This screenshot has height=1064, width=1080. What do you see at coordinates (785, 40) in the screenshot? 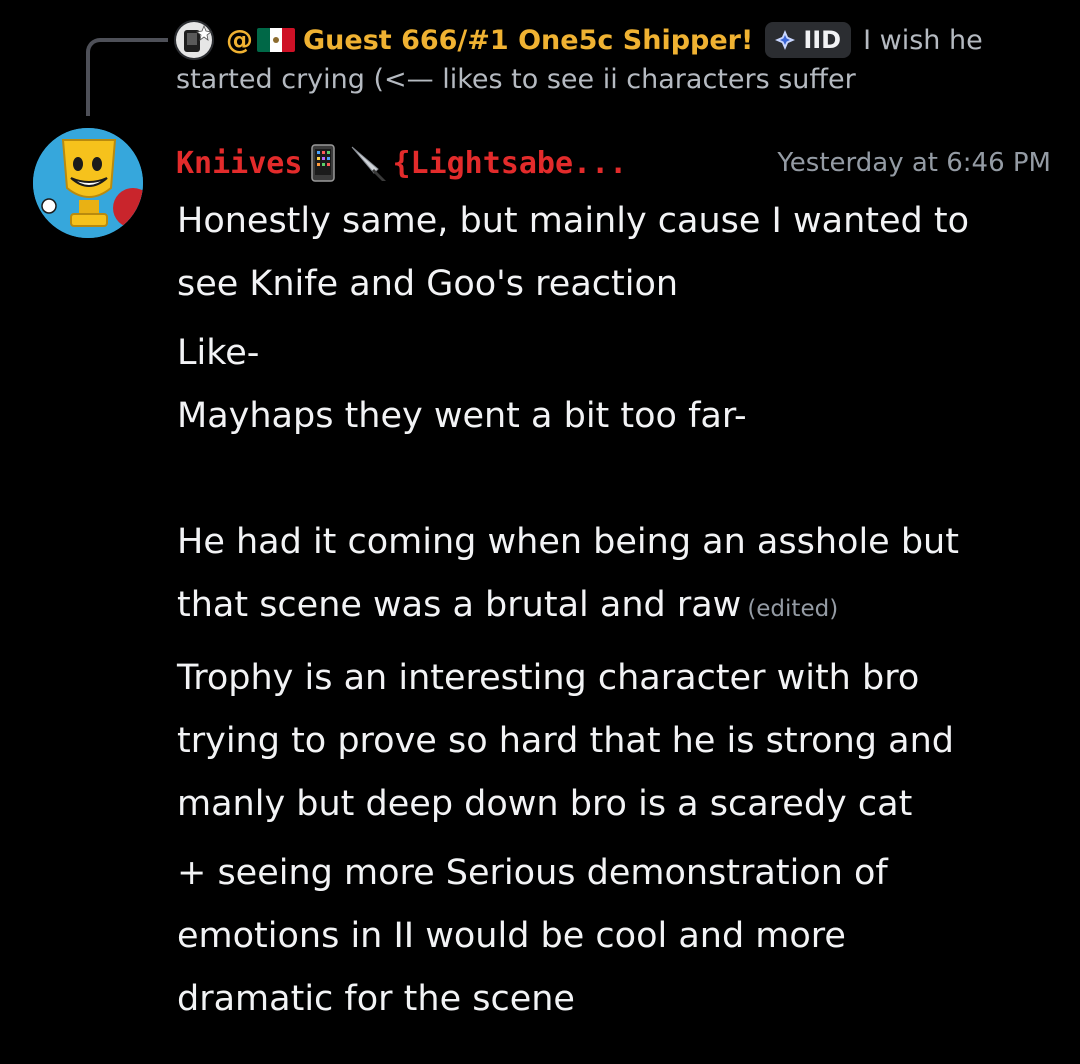
I see `sparkle-icon` at bounding box center [785, 40].